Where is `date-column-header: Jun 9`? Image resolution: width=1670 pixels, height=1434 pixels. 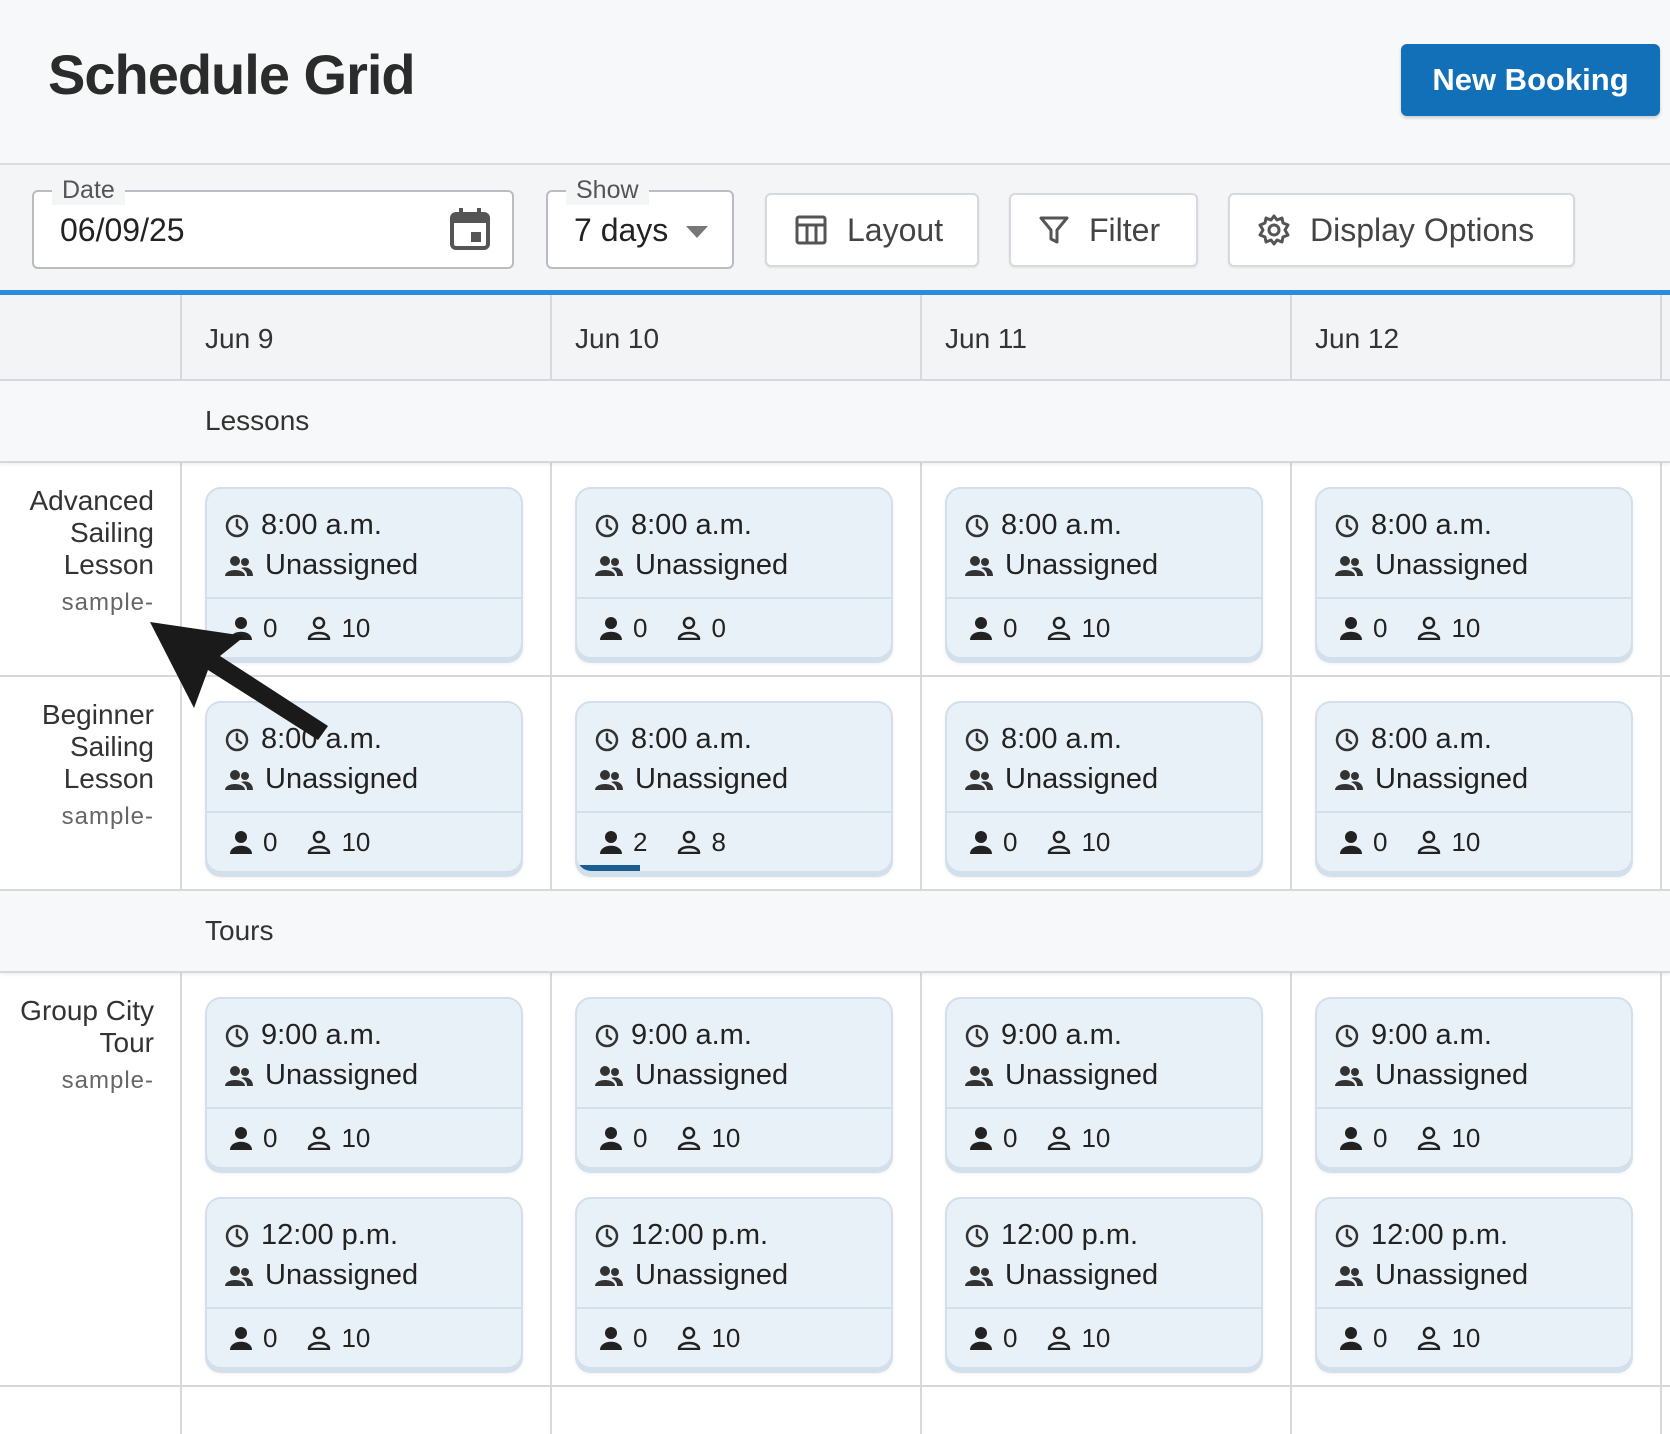
date-column-header: Jun 9 is located at coordinates (239, 338).